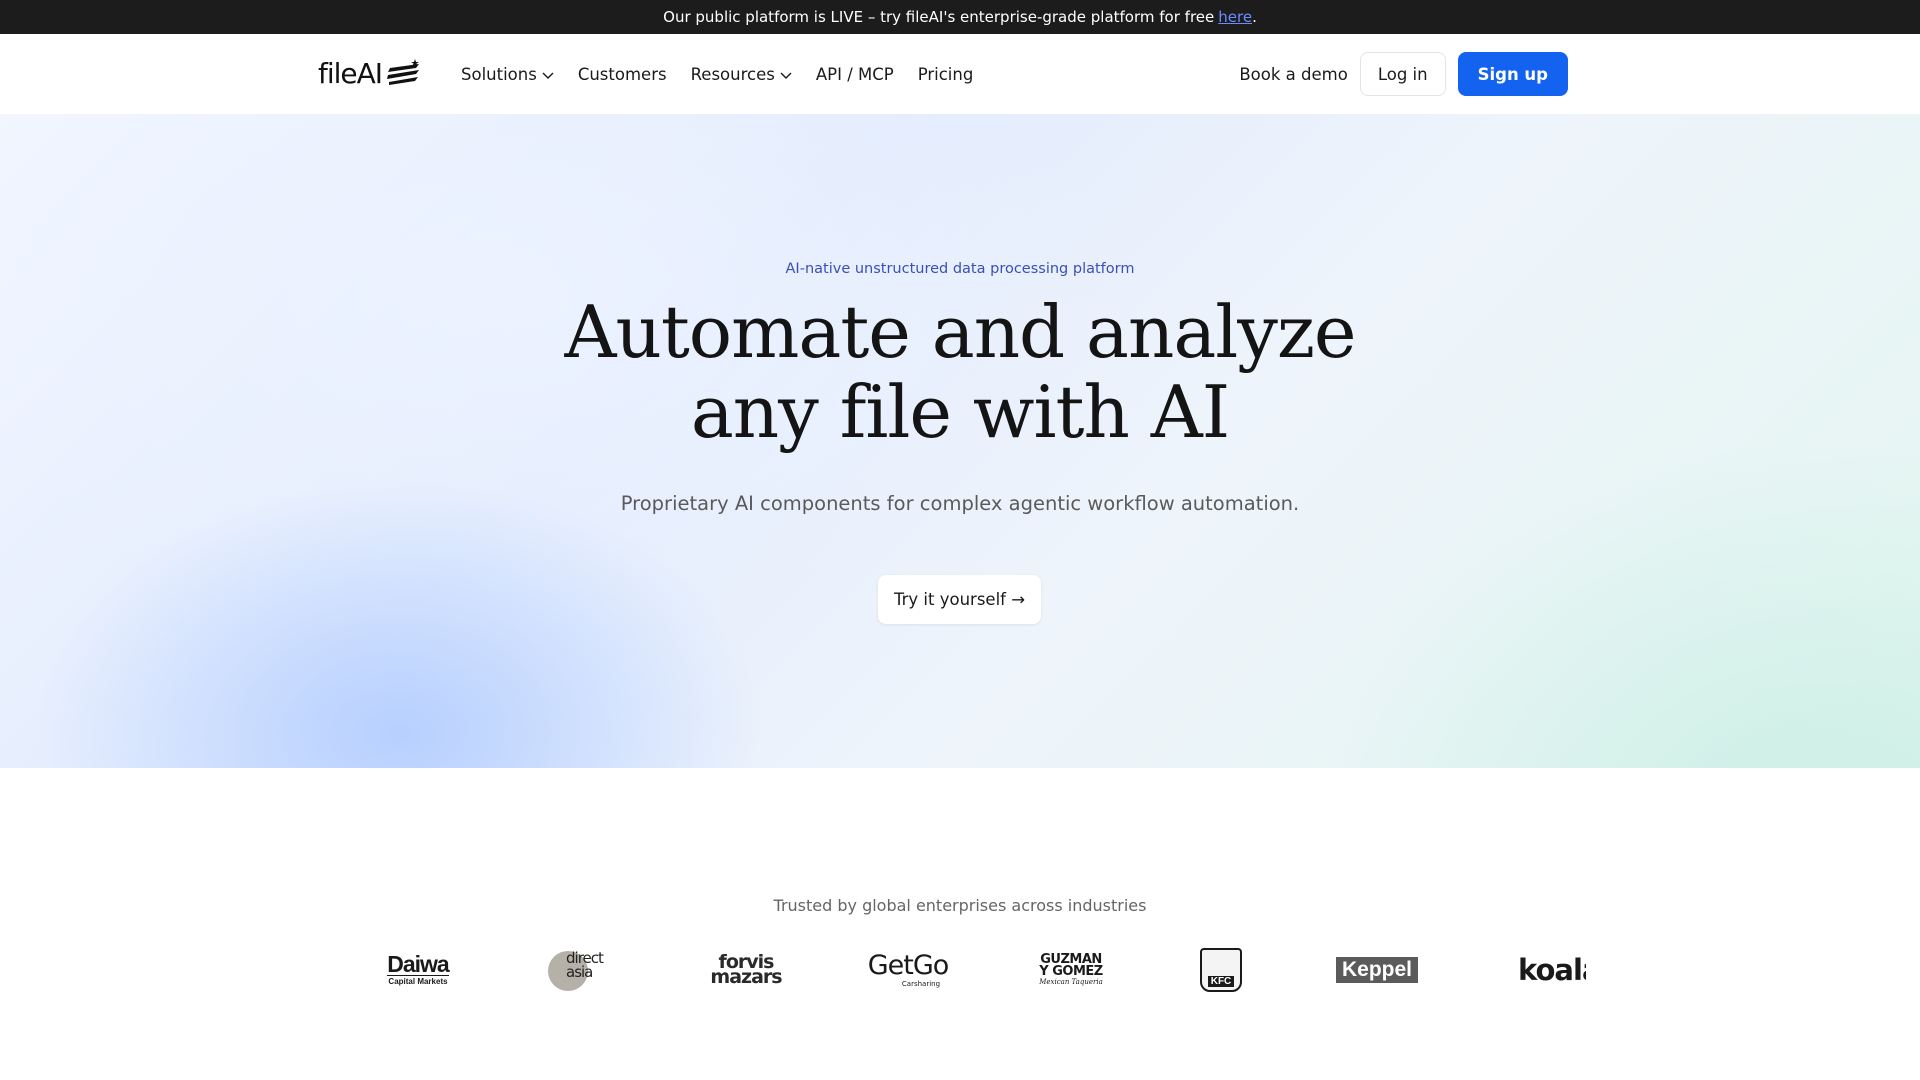  I want to click on logo-keppel-name: Keppel, so click(1377, 970).